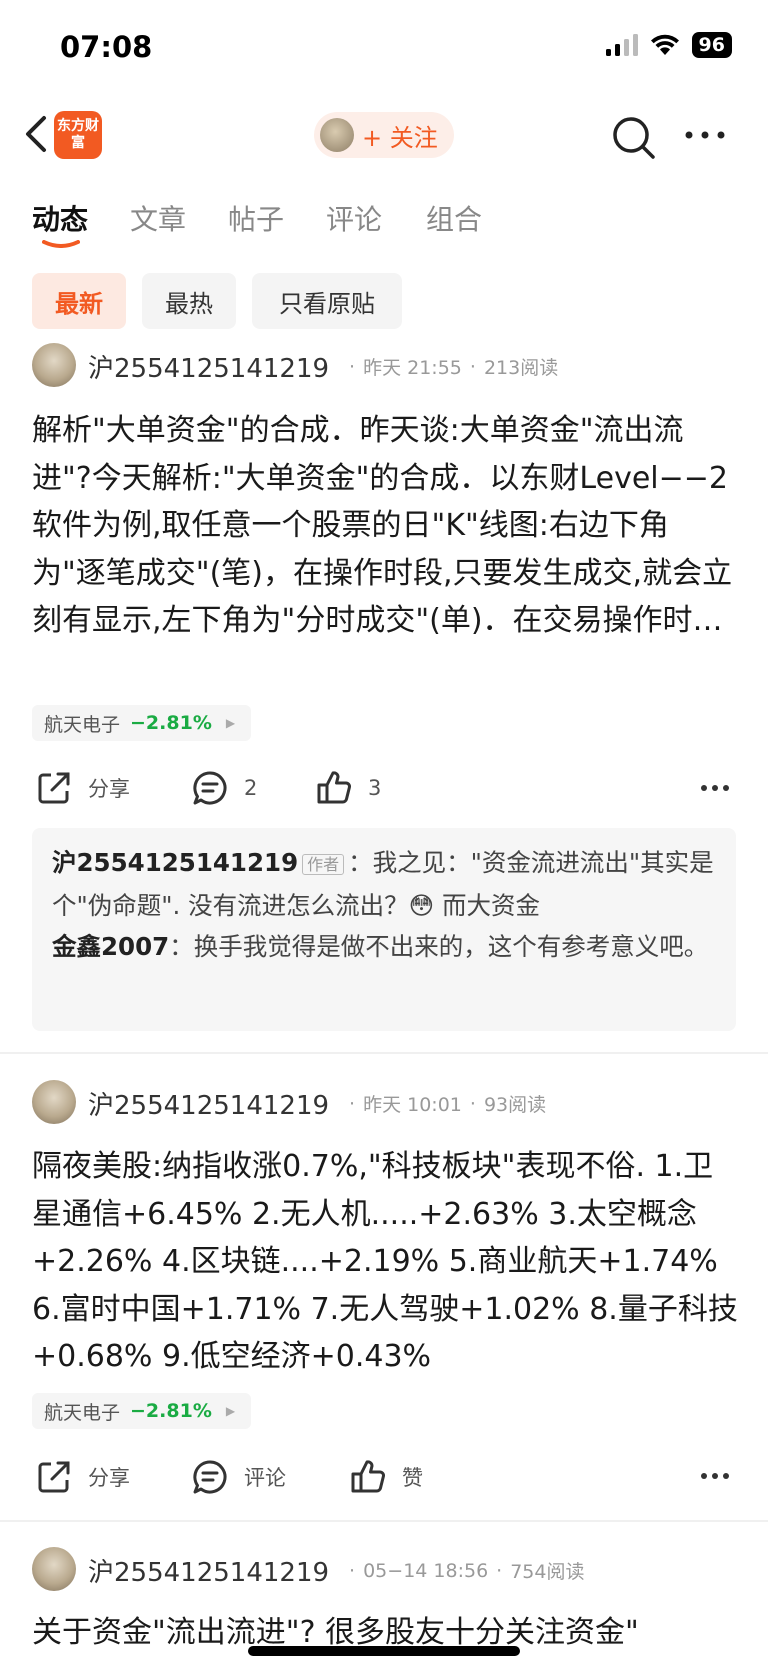 This screenshot has height=1663, width=768. Describe the element at coordinates (175, 862) in the screenshot. I see `comment-user: 沪2554125141219` at that location.